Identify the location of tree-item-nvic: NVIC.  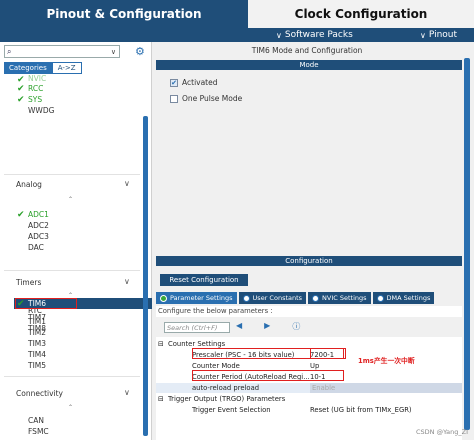
(37, 79).